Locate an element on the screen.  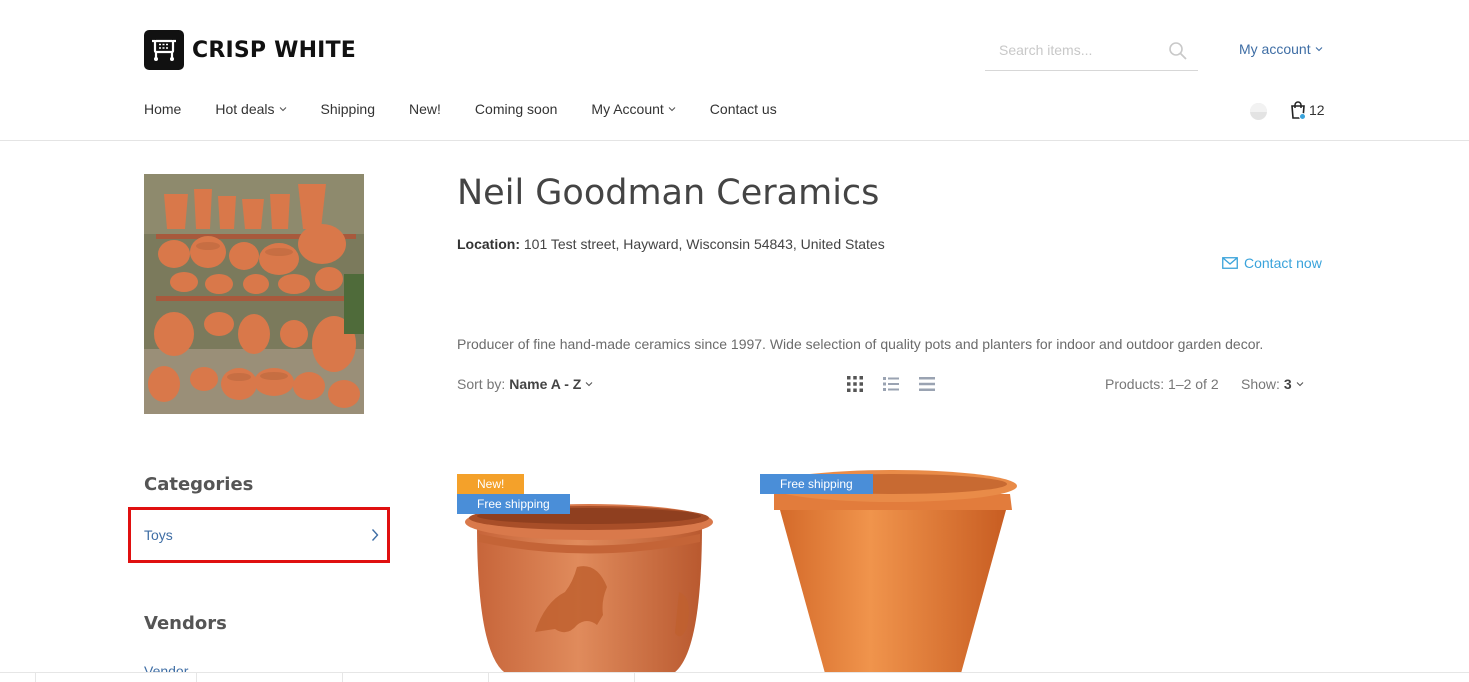
nav-item-my-account: My Account is located at coordinates (633, 109).